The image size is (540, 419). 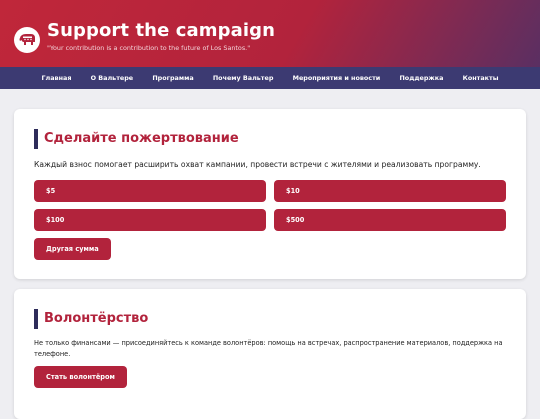 I want to click on amount-button-500: $500, so click(x=390, y=220).